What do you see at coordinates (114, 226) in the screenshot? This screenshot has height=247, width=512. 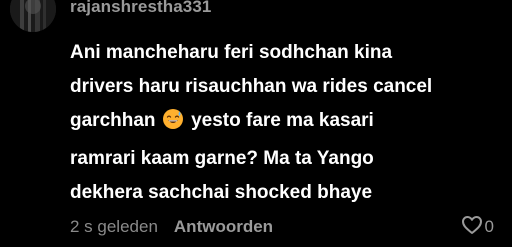 I see `timestamp: 2 s geleden` at bounding box center [114, 226].